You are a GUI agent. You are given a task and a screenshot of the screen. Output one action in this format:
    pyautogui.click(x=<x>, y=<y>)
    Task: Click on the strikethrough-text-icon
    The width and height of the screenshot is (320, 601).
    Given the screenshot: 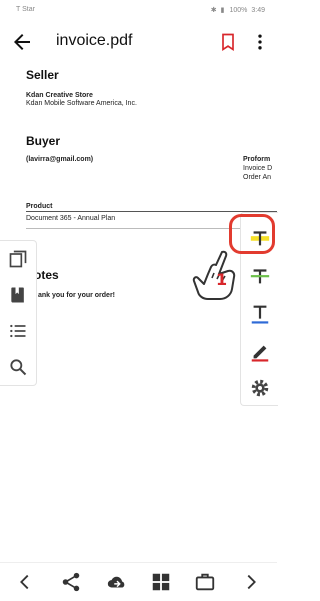 What is the action you would take?
    pyautogui.click(x=260, y=276)
    